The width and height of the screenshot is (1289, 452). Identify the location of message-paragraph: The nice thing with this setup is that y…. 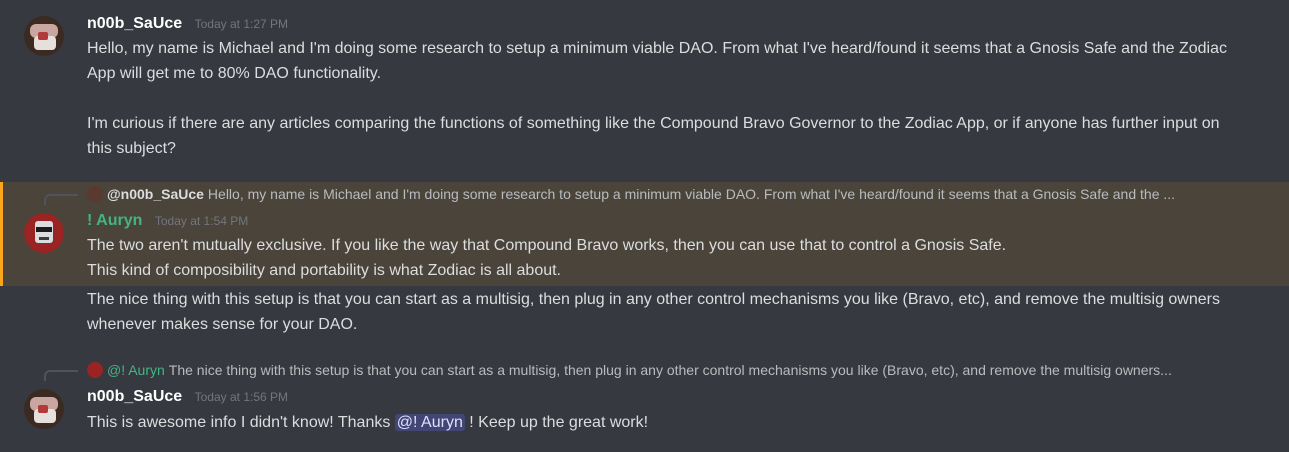
(653, 312).